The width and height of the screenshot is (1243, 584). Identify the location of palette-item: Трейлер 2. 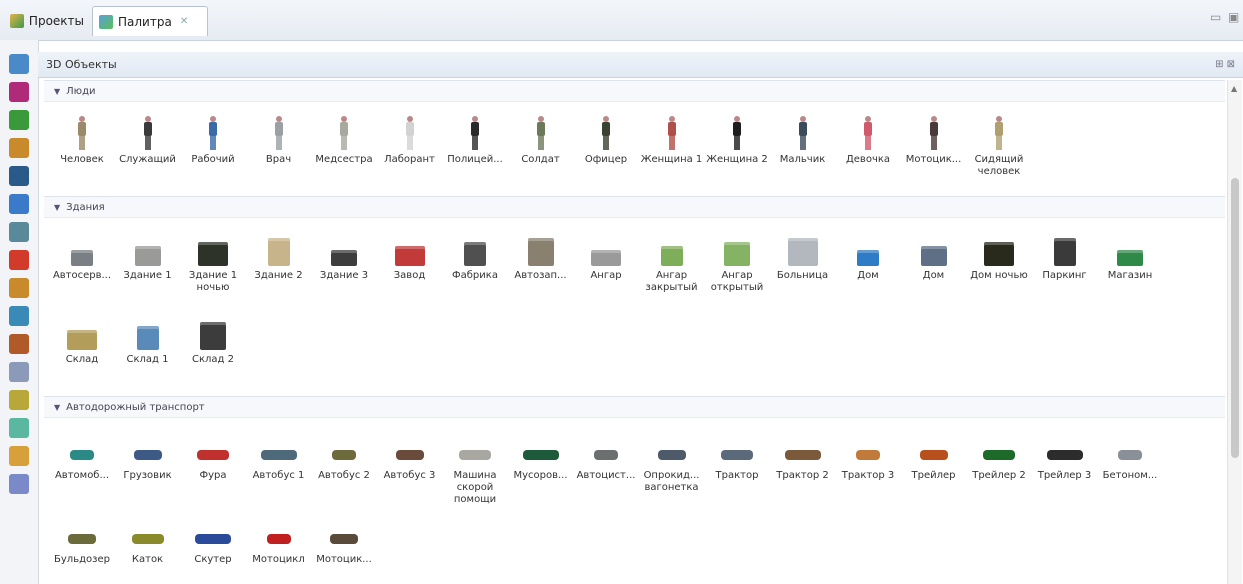
(999, 466).